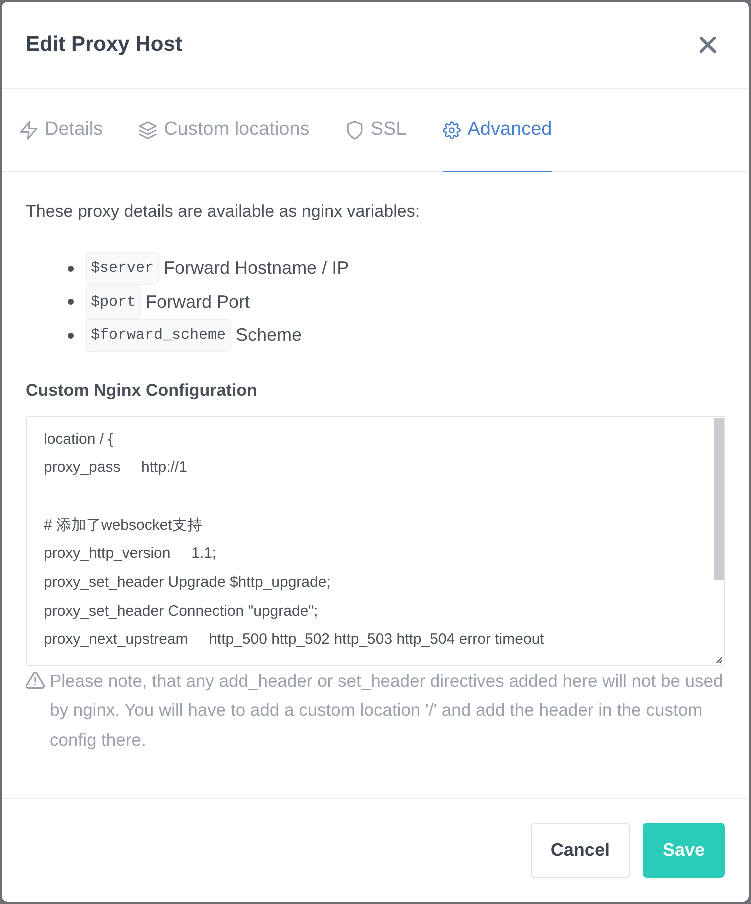 Image resolution: width=751 pixels, height=904 pixels. Describe the element at coordinates (269, 335) in the screenshot. I see `variable-description: Scheme` at that location.